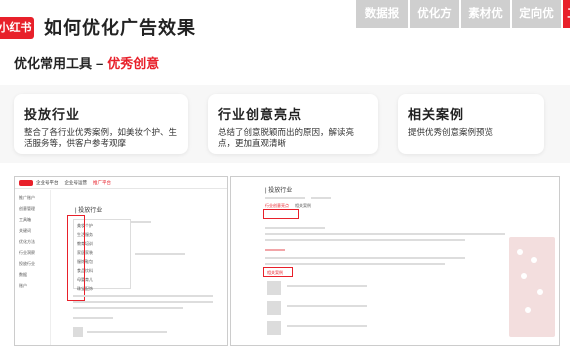 The width and height of the screenshot is (570, 360). I want to click on section-heading: 优化常用工具 – 优秀创意, so click(86, 62).